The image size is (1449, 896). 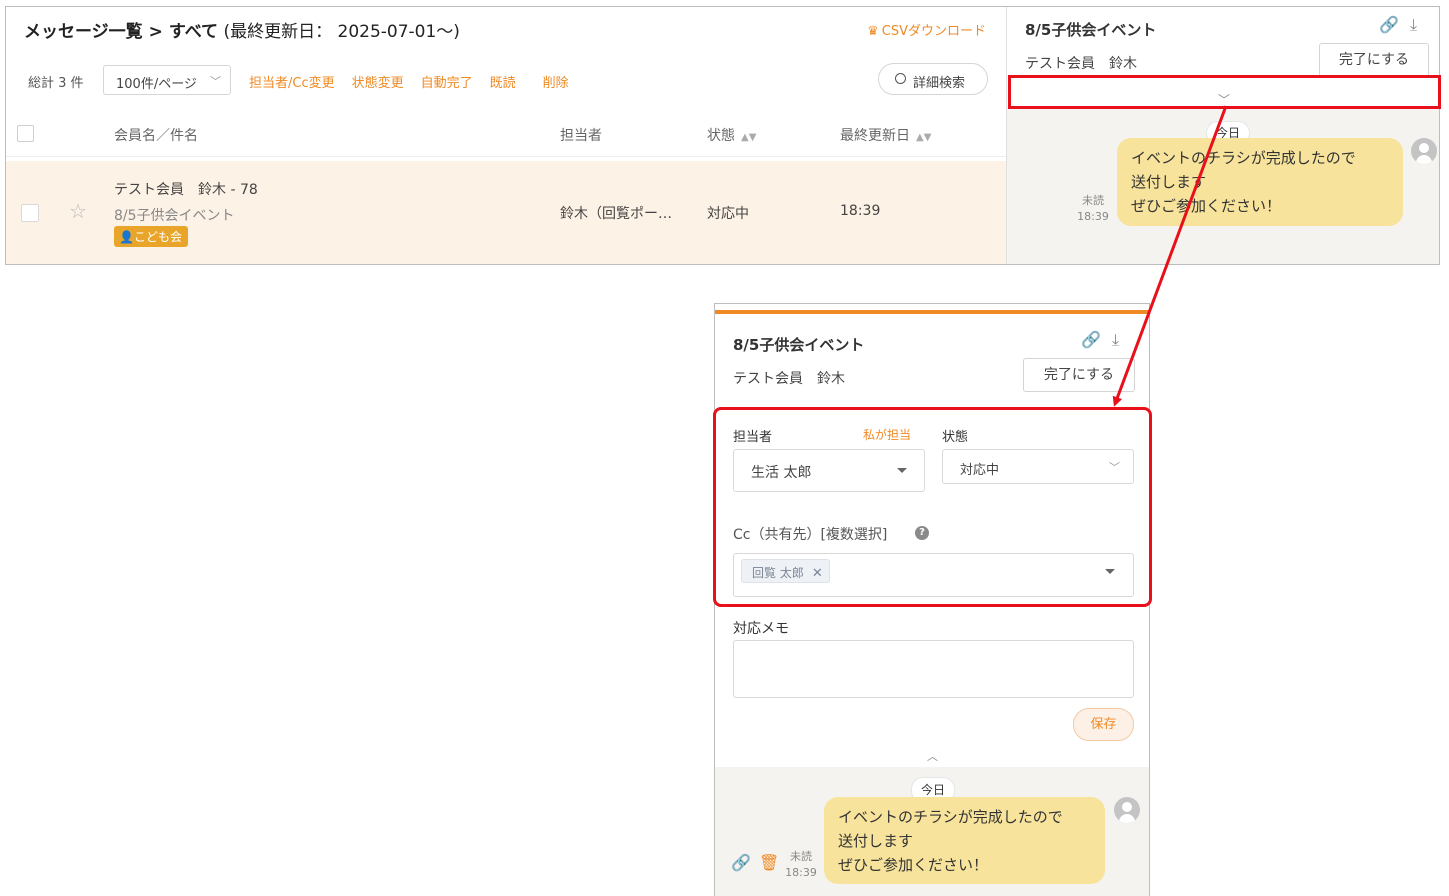 What do you see at coordinates (1170, 256) in the screenshot?
I see `callout-arrow` at bounding box center [1170, 256].